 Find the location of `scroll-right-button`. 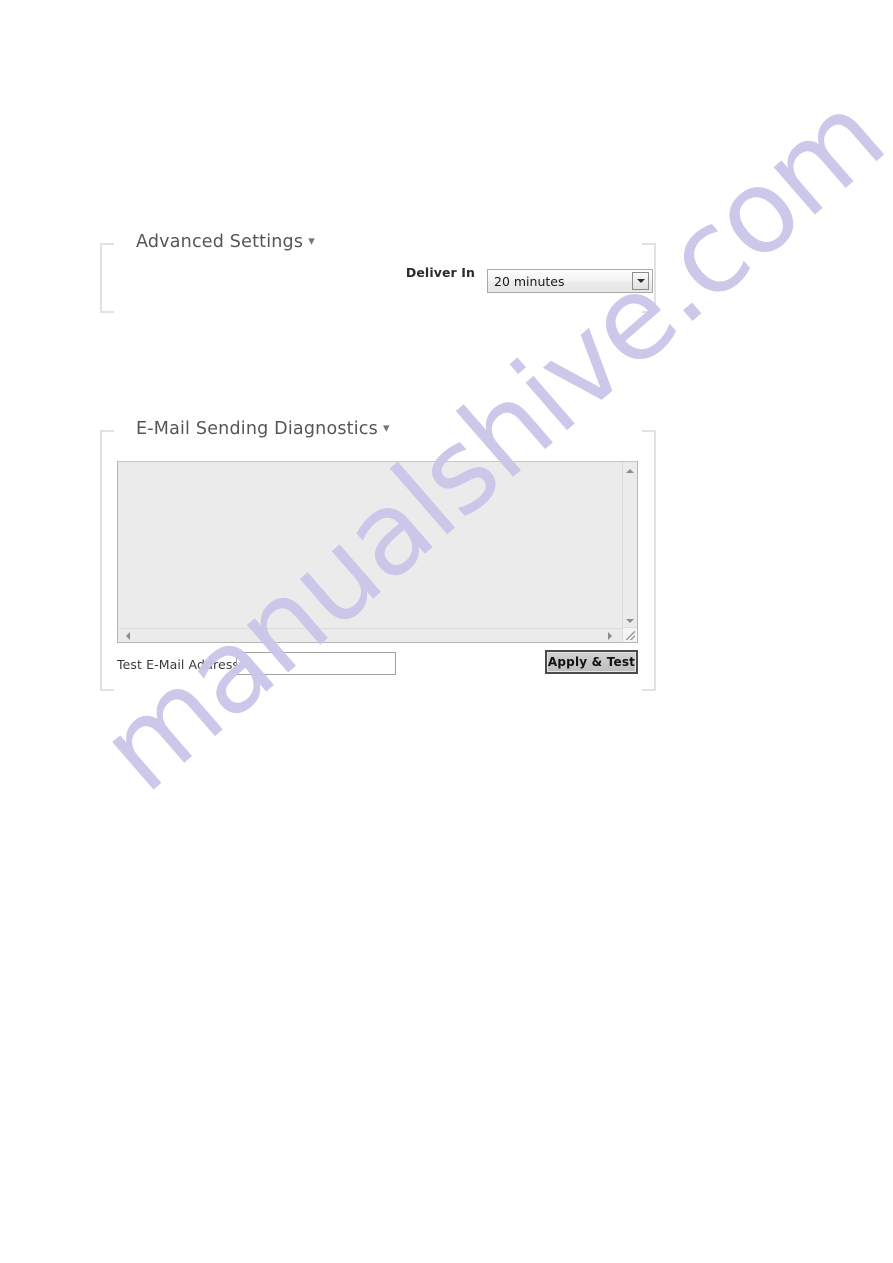

scroll-right-button is located at coordinates (609, 636).